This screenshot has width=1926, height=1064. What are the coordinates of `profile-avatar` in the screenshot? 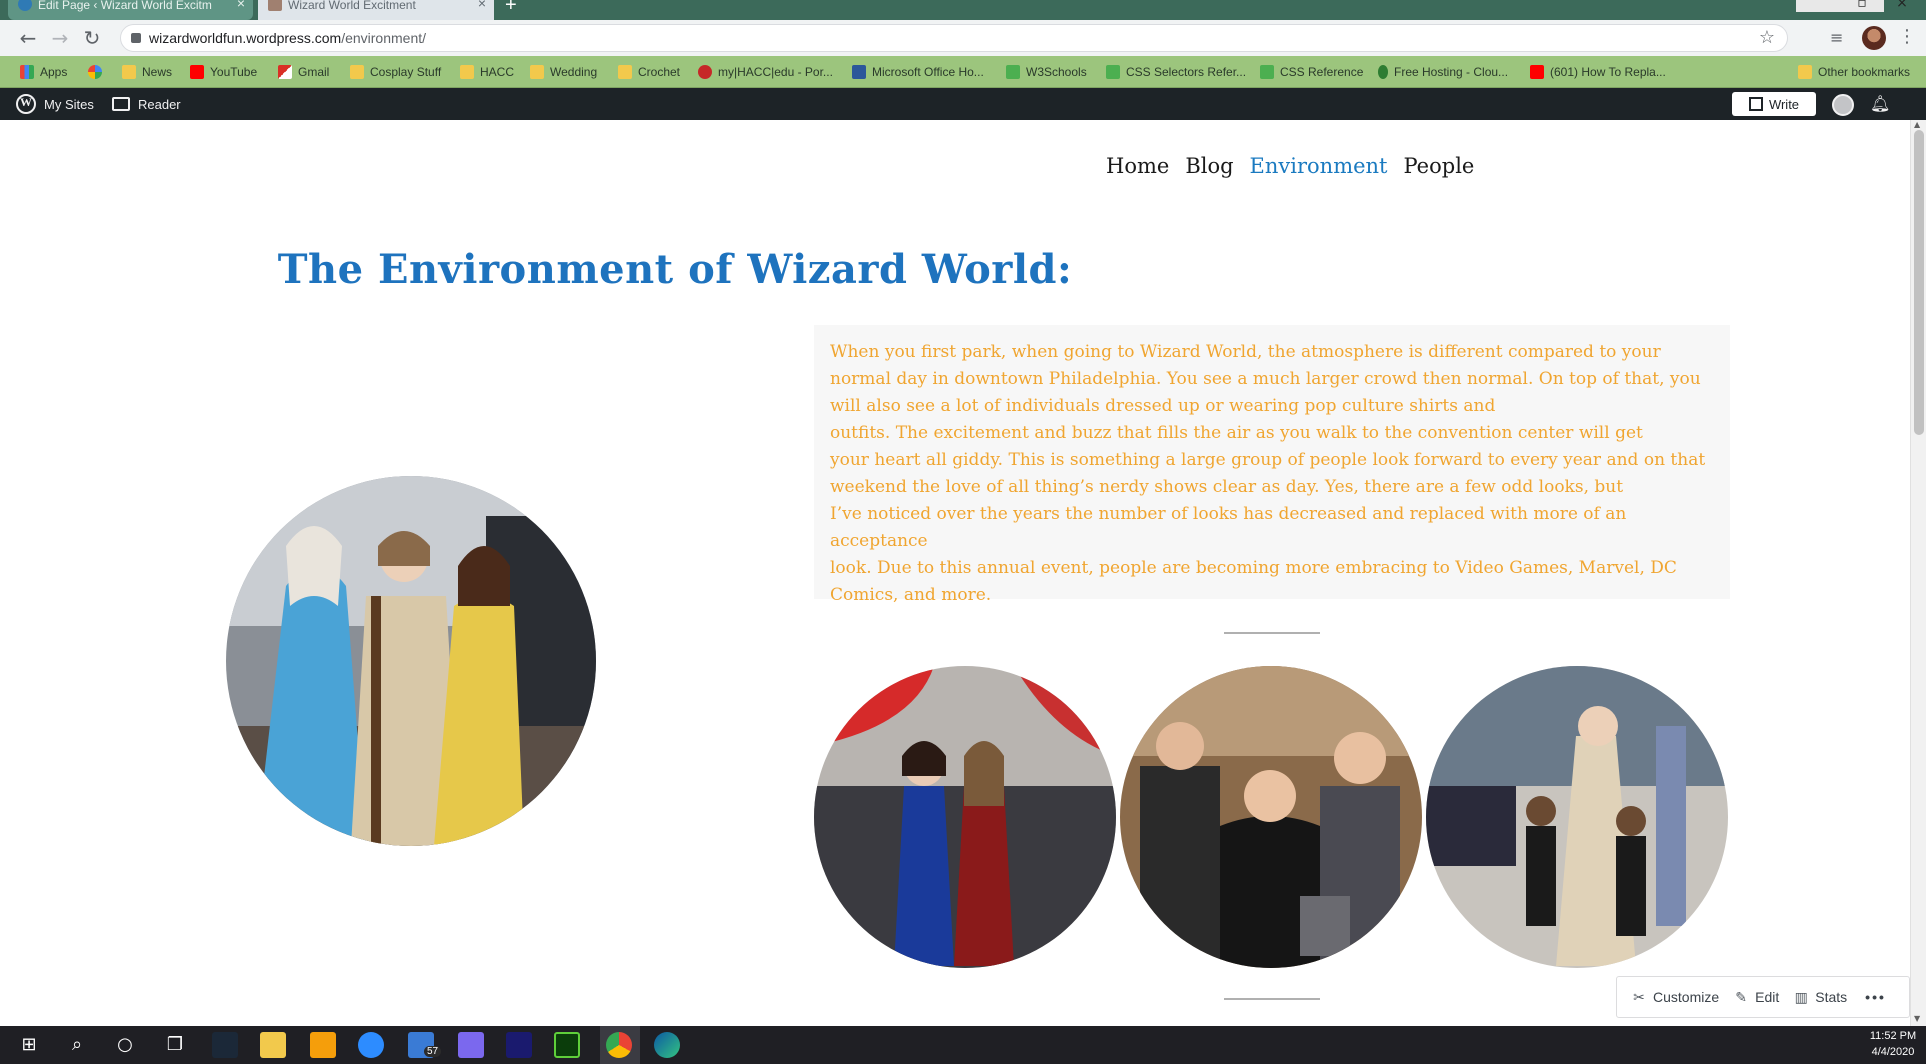 It's located at (1874, 38).